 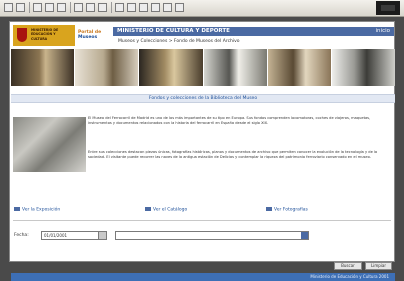 What do you see at coordinates (74, 235) in the screenshot?
I see `date-select: 01/01/2001` at bounding box center [74, 235].